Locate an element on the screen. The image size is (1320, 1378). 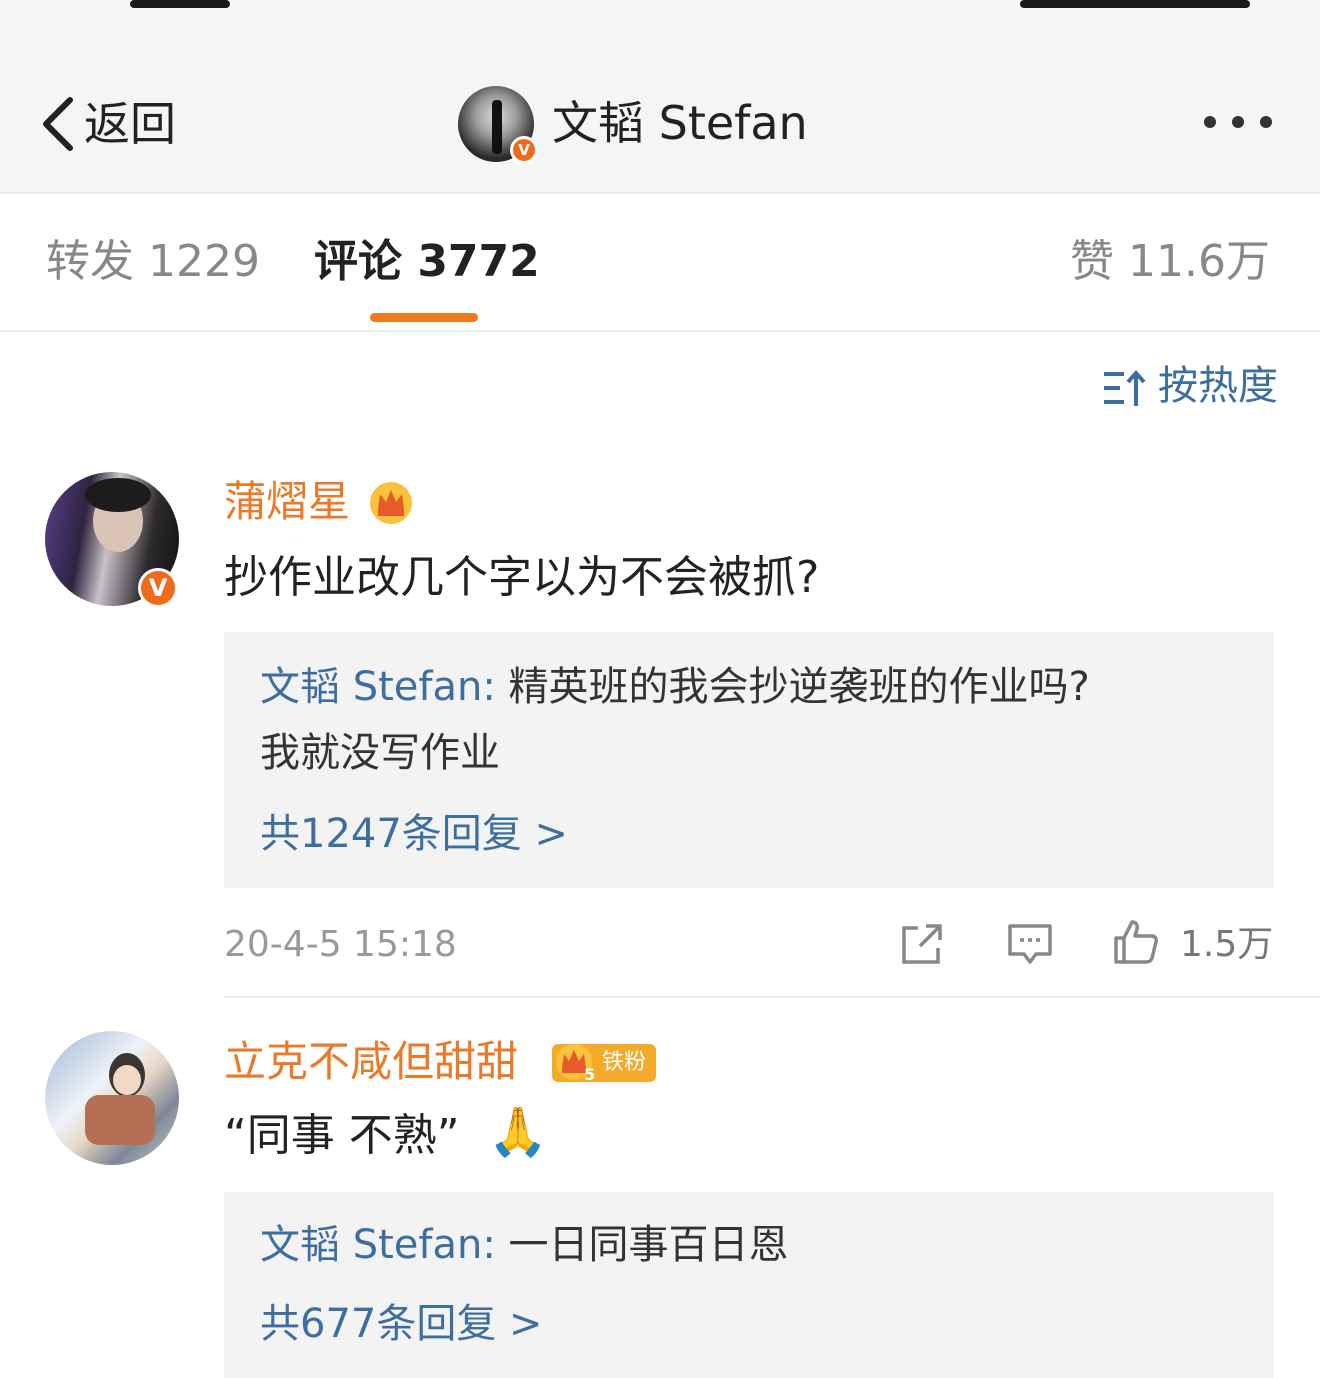
share-icon is located at coordinates (922, 944).